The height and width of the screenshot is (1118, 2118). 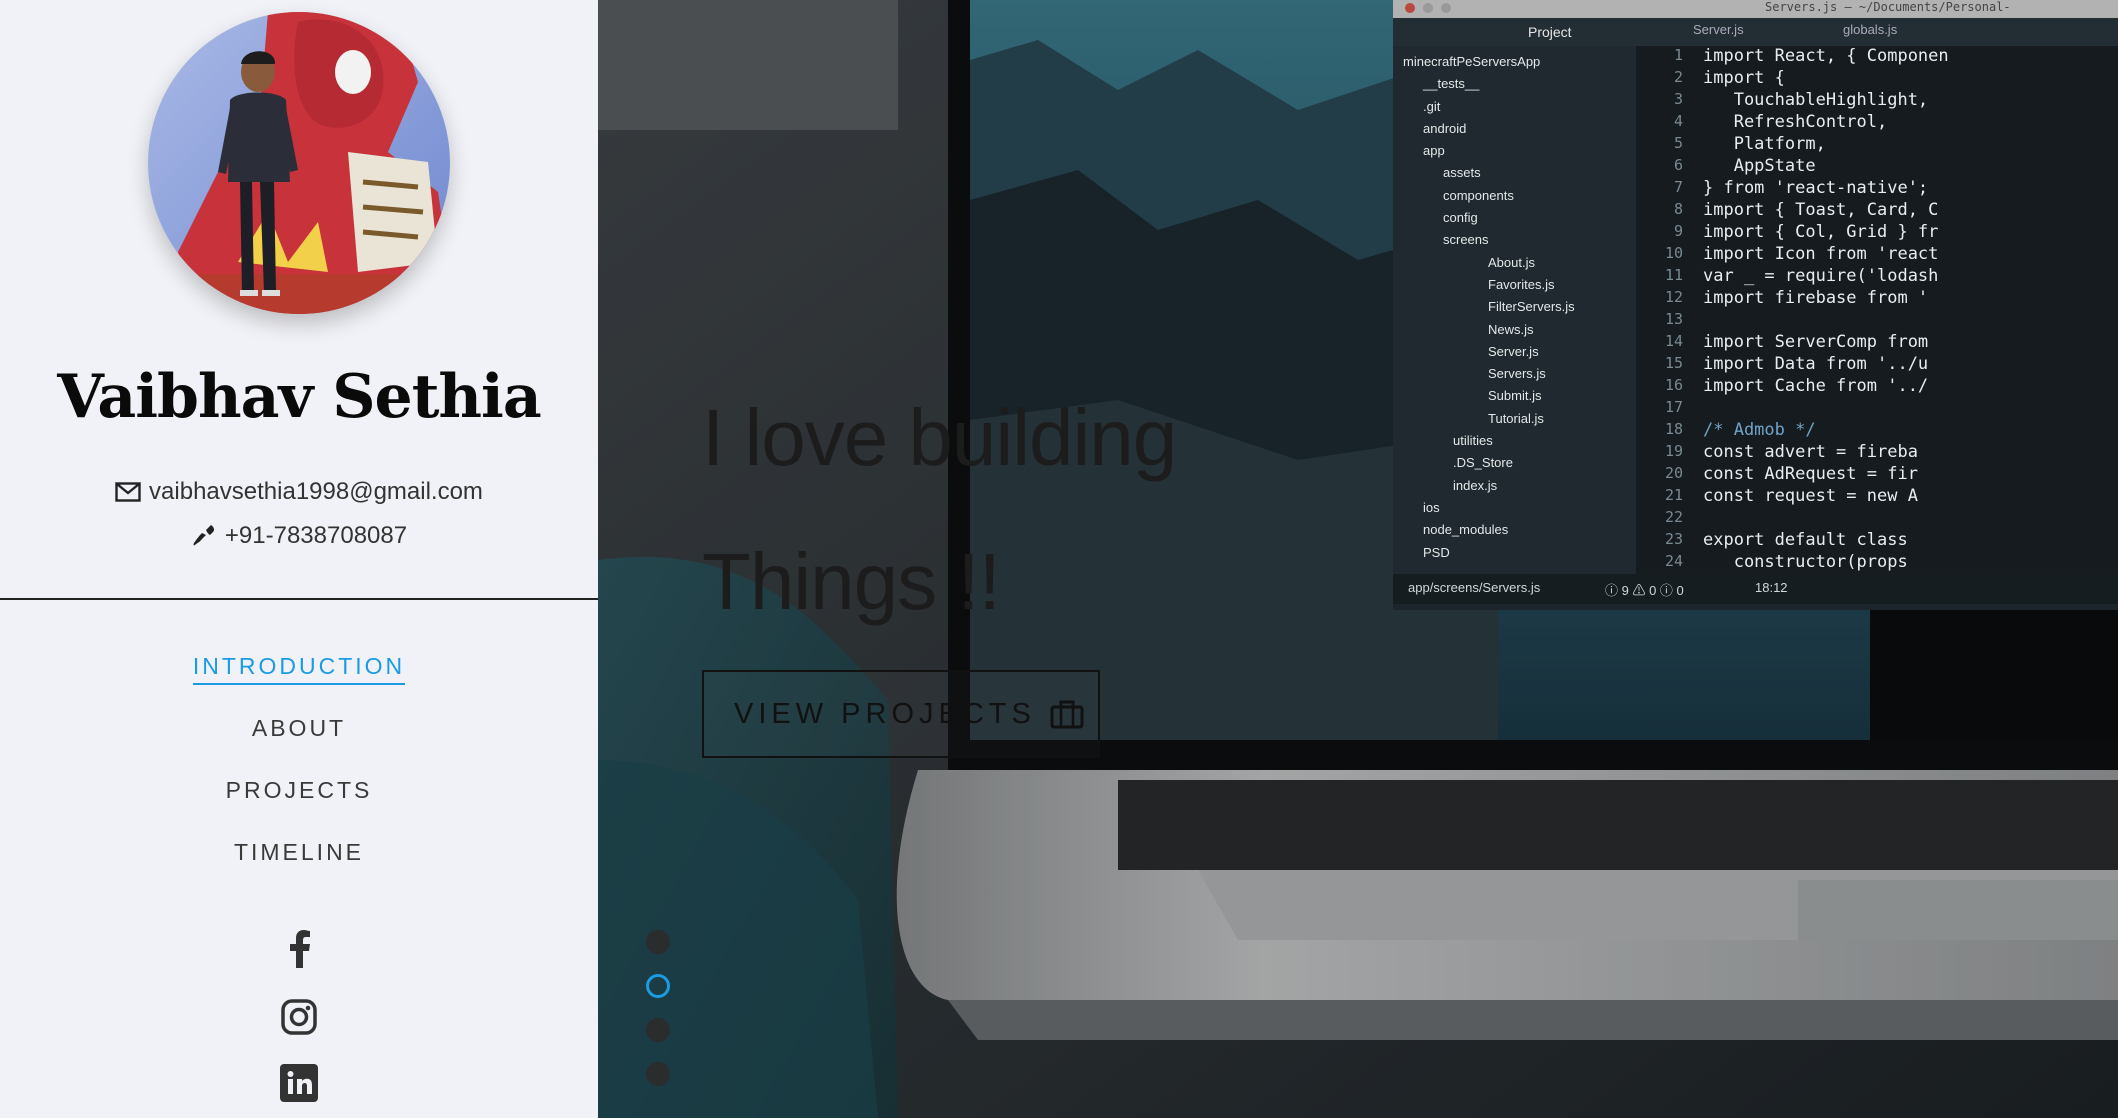 I want to click on phone-icon, so click(x=203, y=535).